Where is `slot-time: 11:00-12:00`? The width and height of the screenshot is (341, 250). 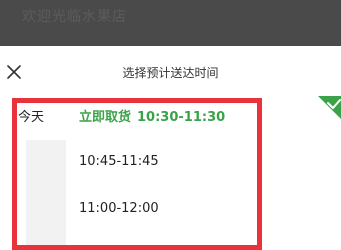
slot-time: 11:00-12:00 is located at coordinates (119, 208).